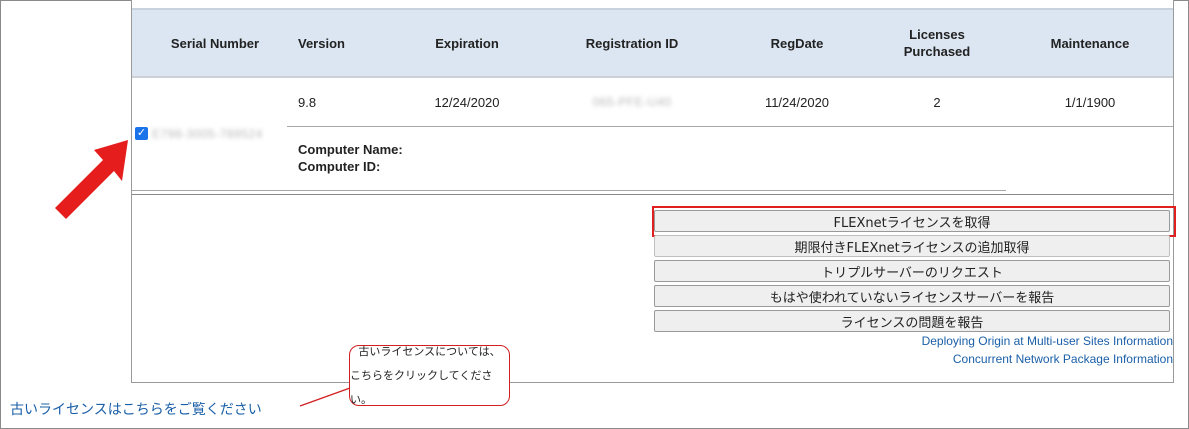 The image size is (1189, 429). I want to click on triple-server-request-button: トリプルサーバーのリクエスト, so click(912, 271).